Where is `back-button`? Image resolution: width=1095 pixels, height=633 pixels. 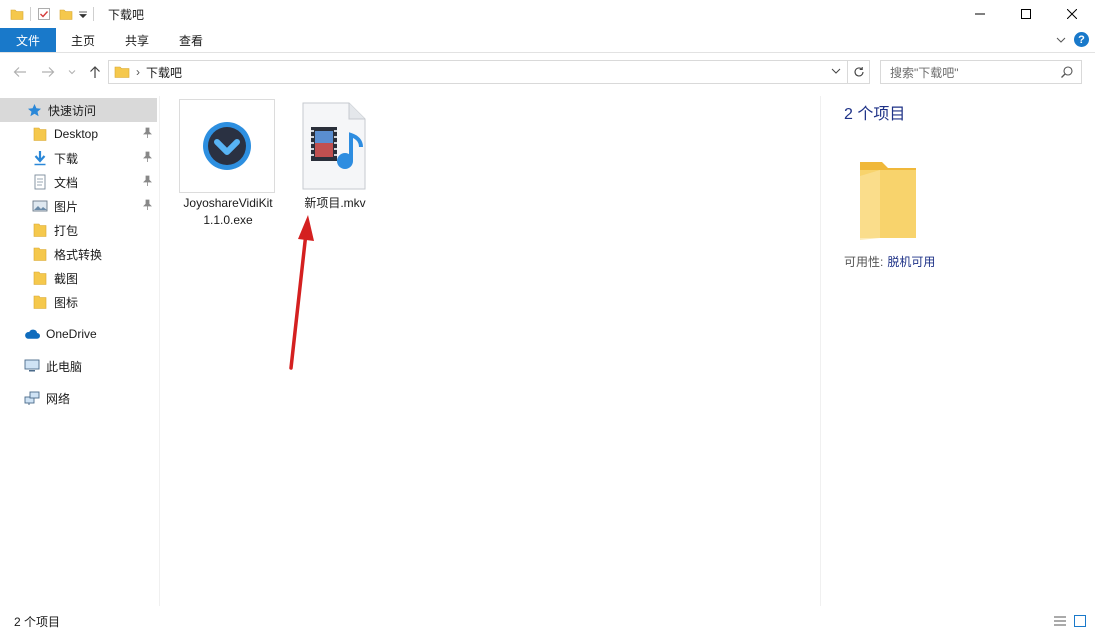
back-button is located at coordinates (20, 72).